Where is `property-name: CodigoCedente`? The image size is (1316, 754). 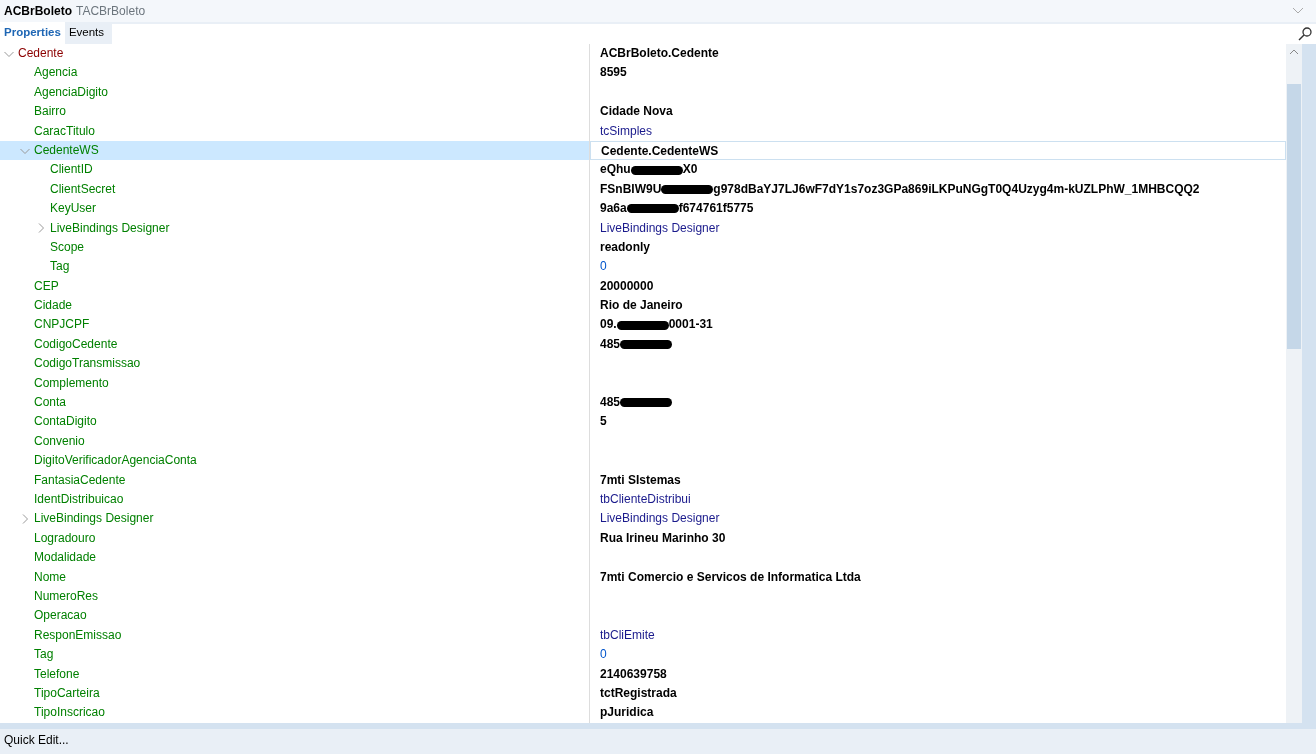 property-name: CodigoCedente is located at coordinates (76, 344).